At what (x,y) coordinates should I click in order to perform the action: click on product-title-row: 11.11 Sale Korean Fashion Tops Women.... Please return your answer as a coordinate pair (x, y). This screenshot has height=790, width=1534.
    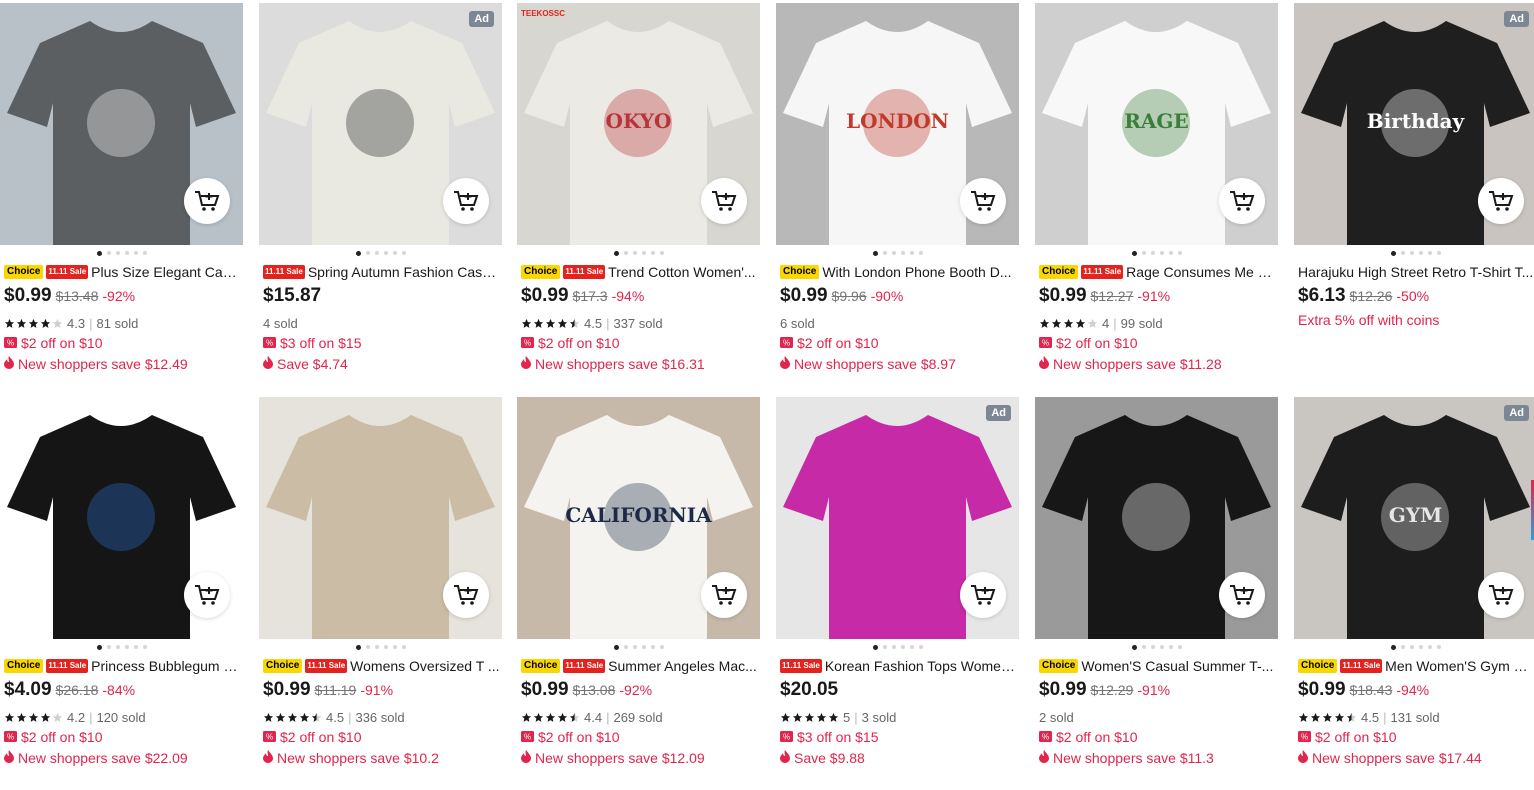
    Looking at the image, I should click on (899, 666).